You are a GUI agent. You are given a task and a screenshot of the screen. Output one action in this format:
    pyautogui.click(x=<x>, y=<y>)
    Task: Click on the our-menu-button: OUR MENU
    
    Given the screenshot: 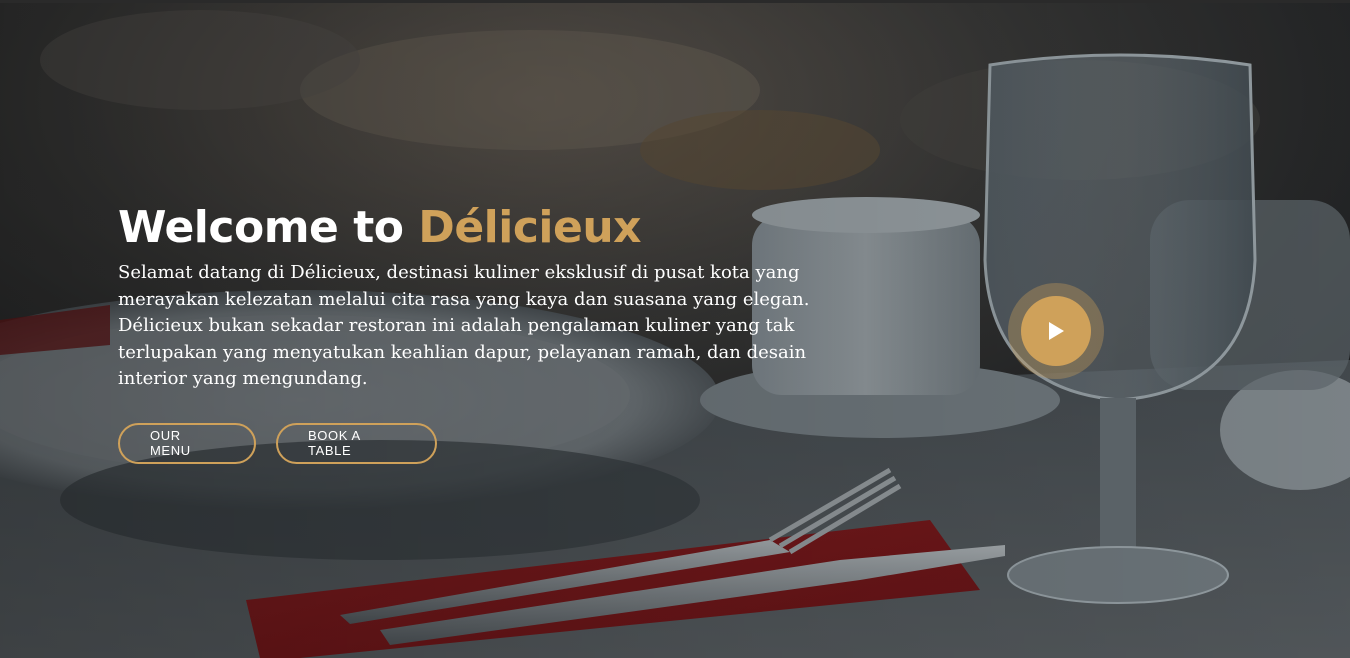 What is the action you would take?
    pyautogui.click(x=187, y=443)
    